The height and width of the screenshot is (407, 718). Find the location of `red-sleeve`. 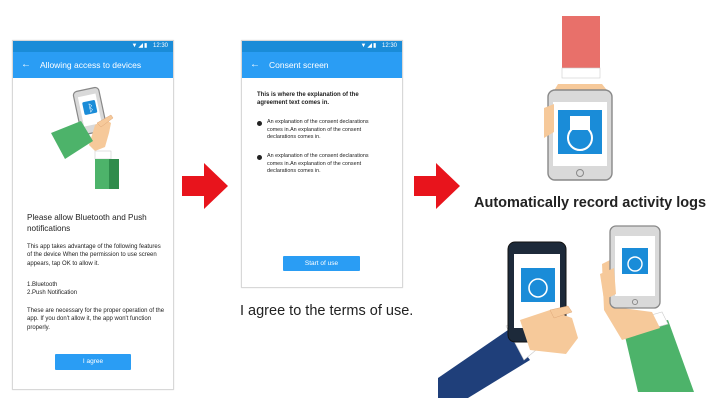

red-sleeve is located at coordinates (581, 44).